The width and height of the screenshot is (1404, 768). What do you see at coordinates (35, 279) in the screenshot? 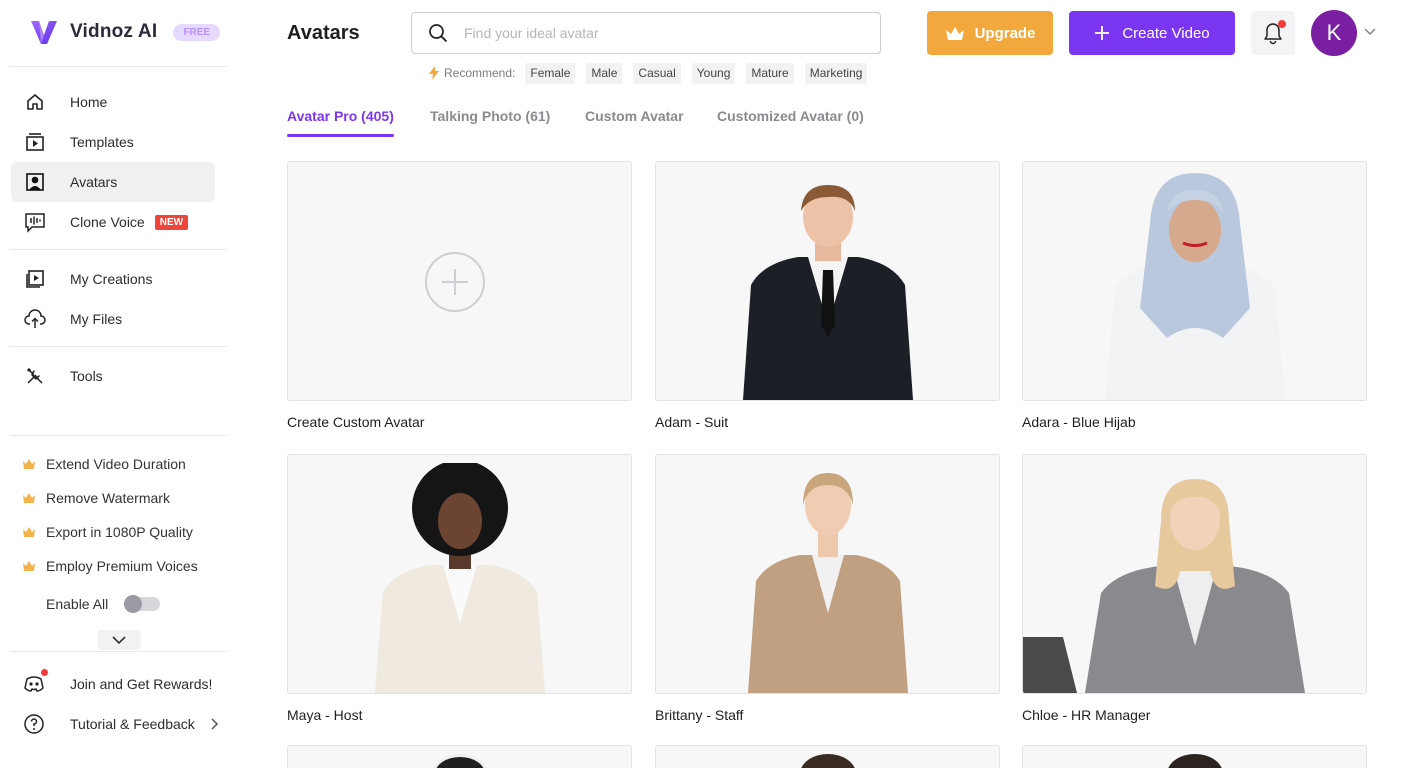
I see `video-library-icon` at bounding box center [35, 279].